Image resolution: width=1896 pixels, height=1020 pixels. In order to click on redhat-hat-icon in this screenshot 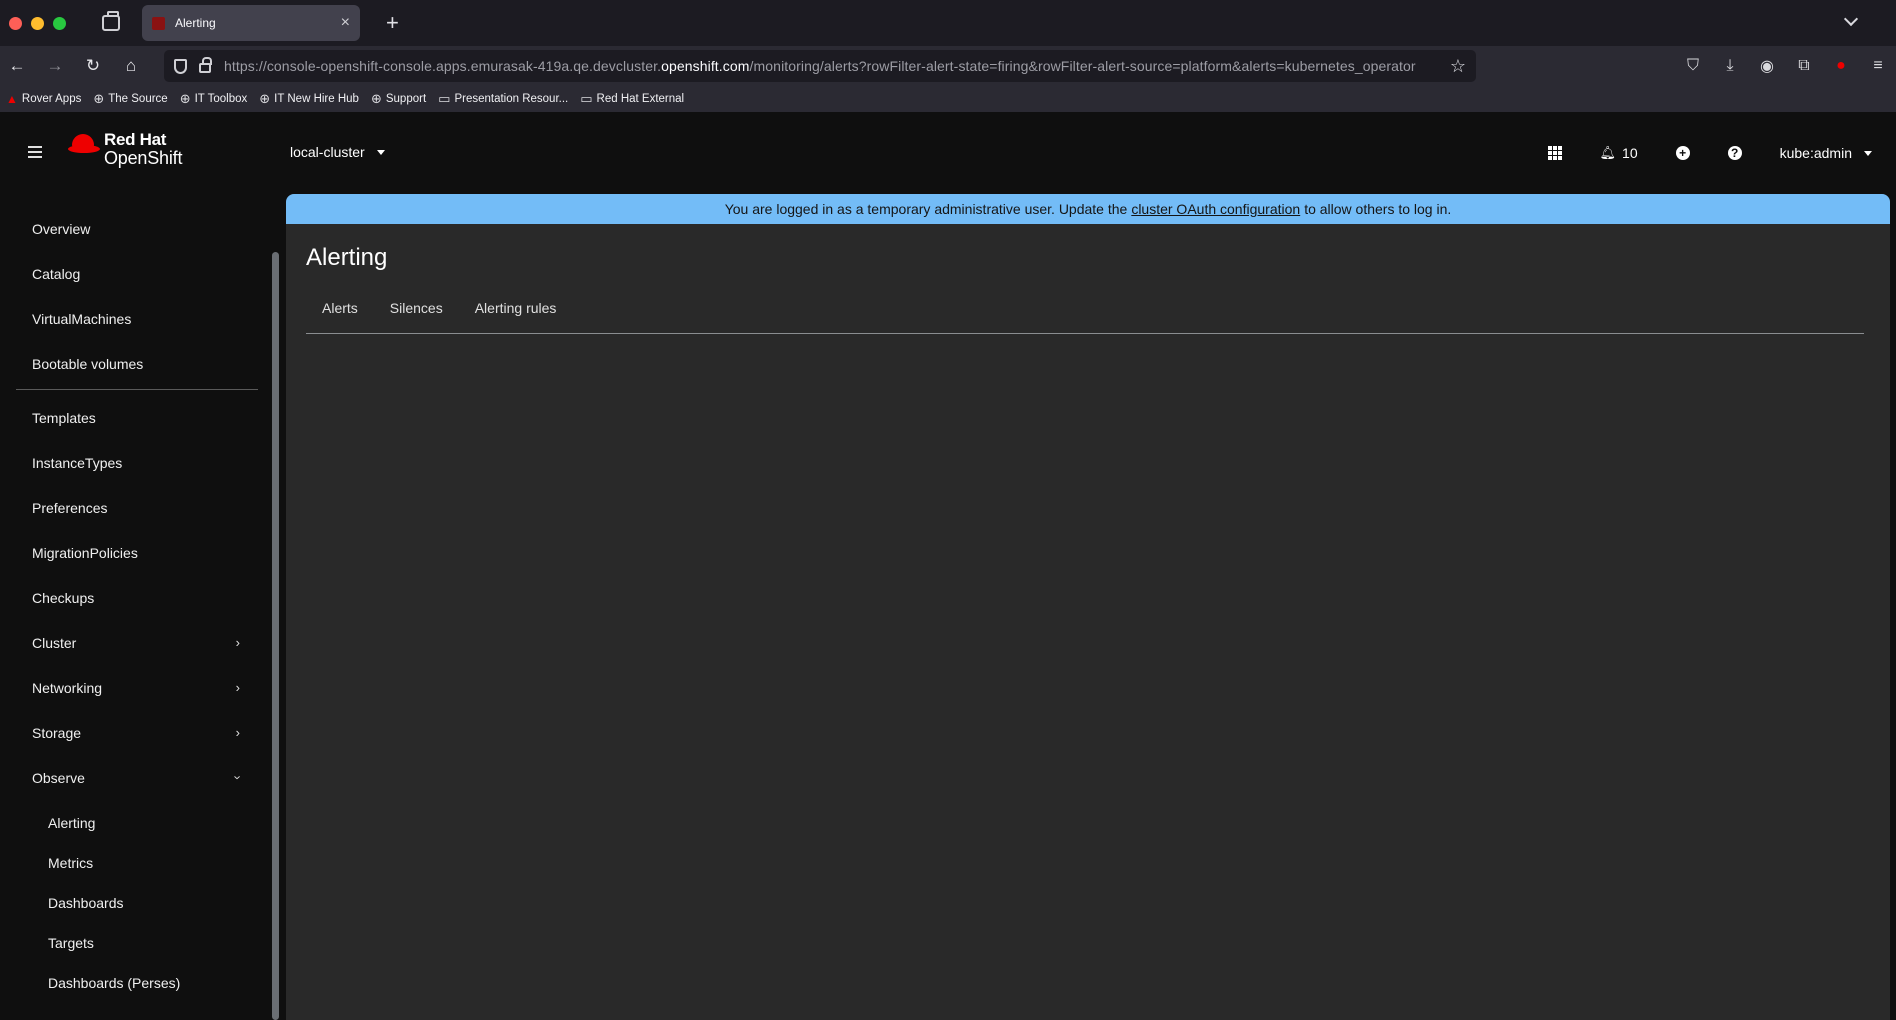, I will do `click(84, 145)`.